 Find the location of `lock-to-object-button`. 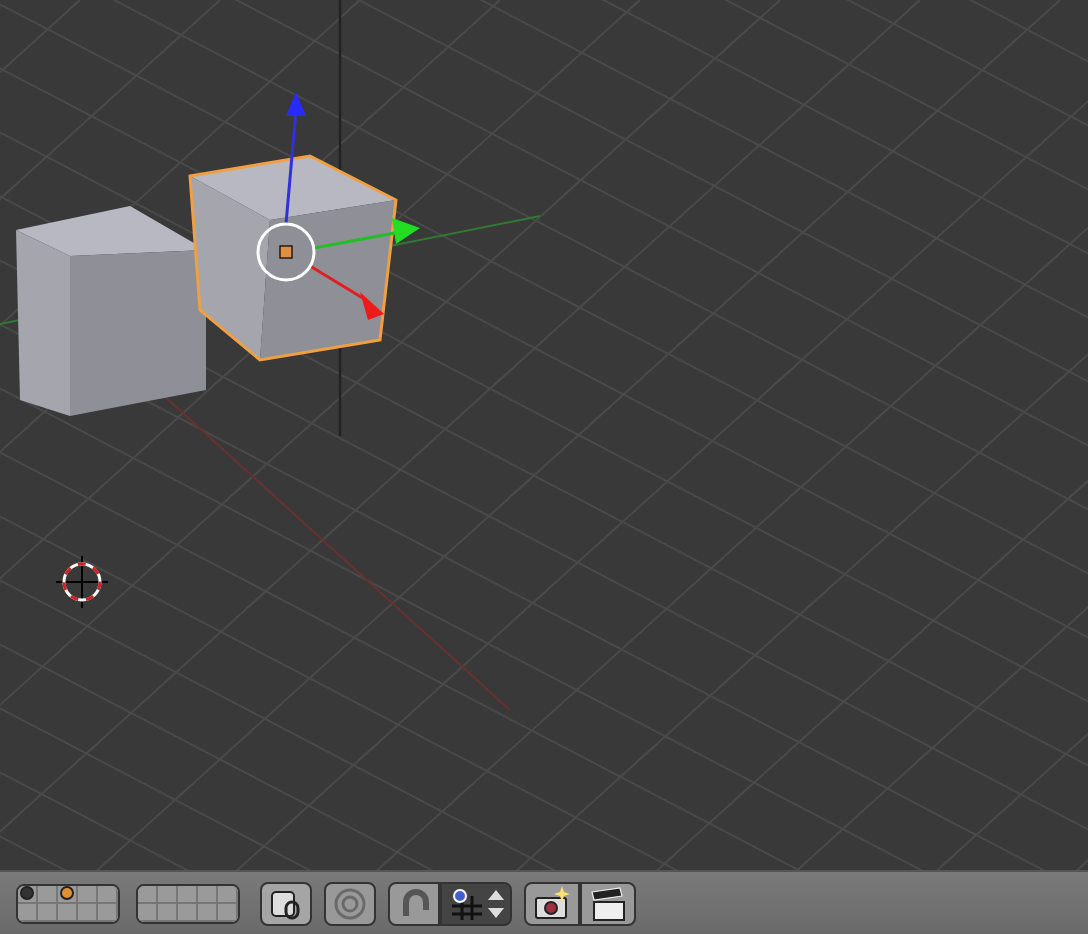

lock-to-object-button is located at coordinates (286, 903).